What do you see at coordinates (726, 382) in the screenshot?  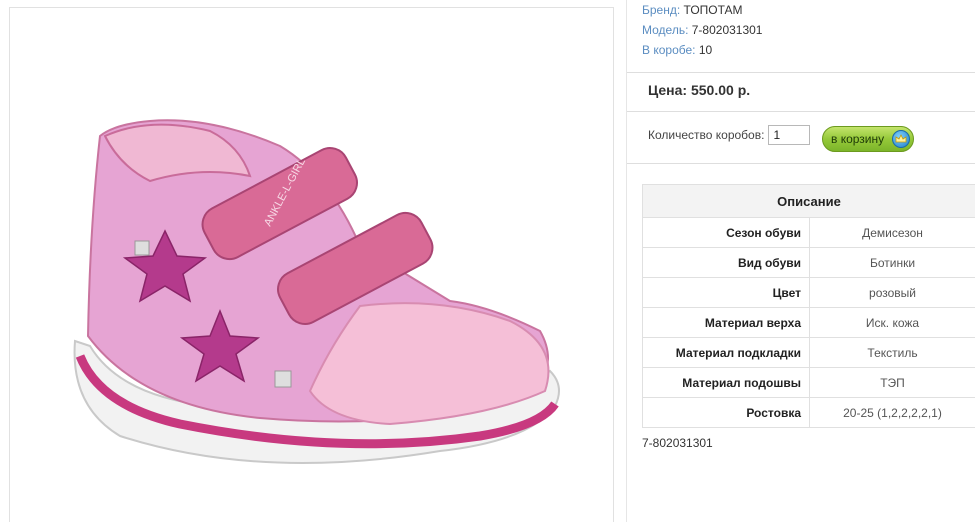 I see `spec-key: Материал подошвы` at bounding box center [726, 382].